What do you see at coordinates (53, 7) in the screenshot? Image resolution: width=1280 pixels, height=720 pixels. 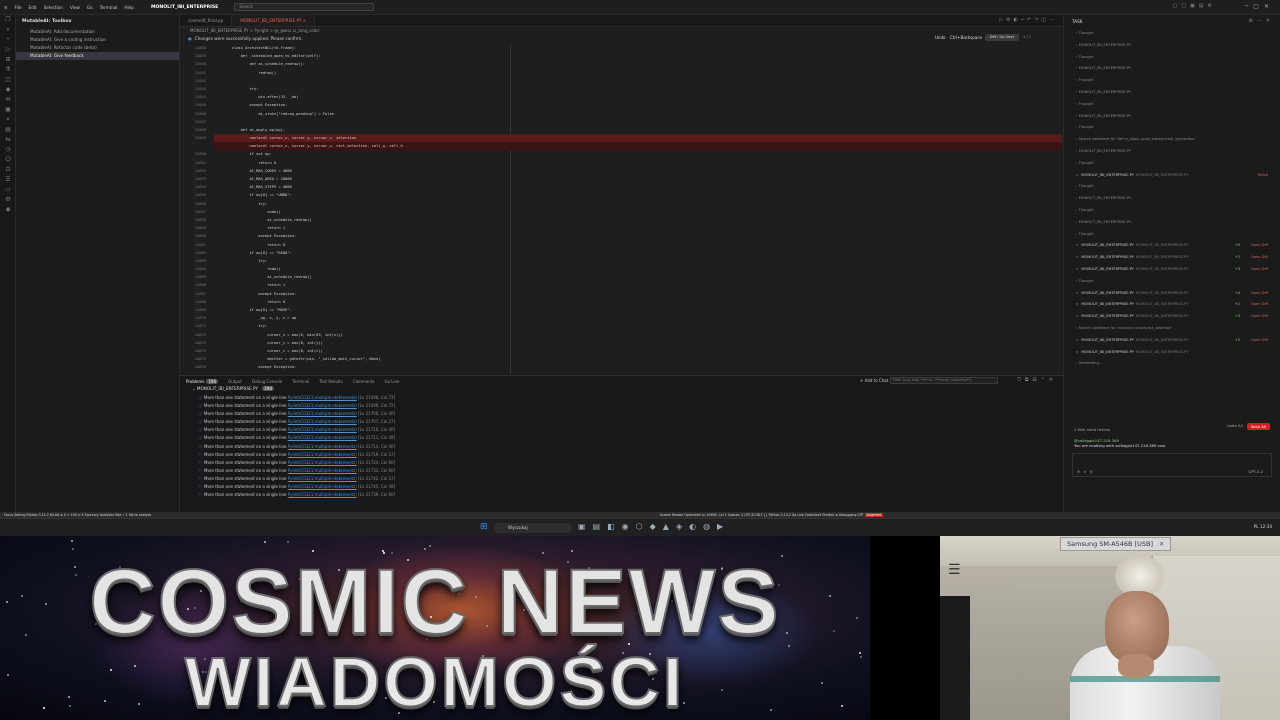 I see `menu-selection: Selection` at bounding box center [53, 7].